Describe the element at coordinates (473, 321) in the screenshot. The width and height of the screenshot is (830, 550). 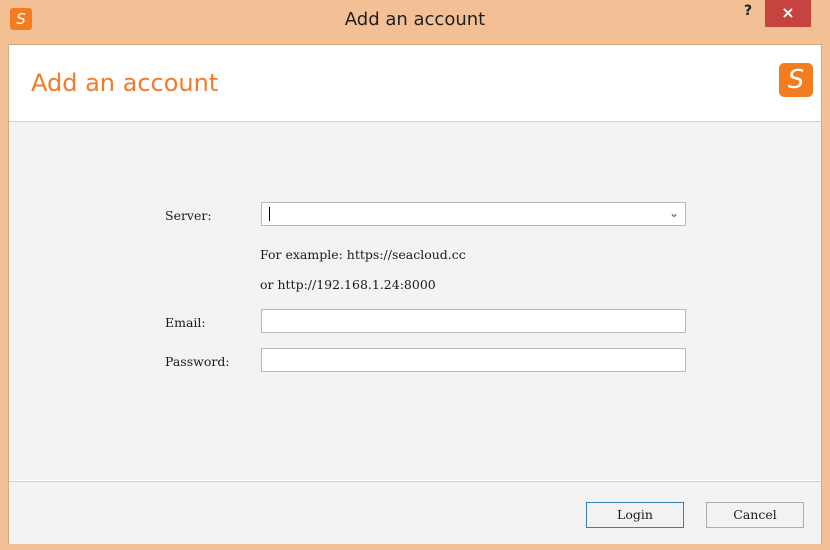
I see `email-field` at that location.